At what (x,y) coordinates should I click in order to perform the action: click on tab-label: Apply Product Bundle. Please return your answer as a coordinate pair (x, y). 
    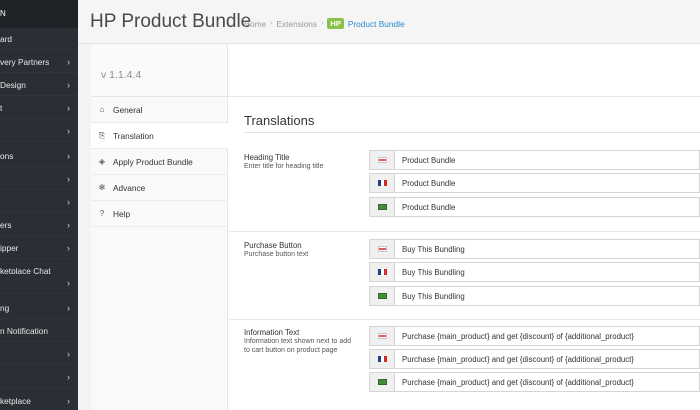
    Looking at the image, I should click on (153, 161).